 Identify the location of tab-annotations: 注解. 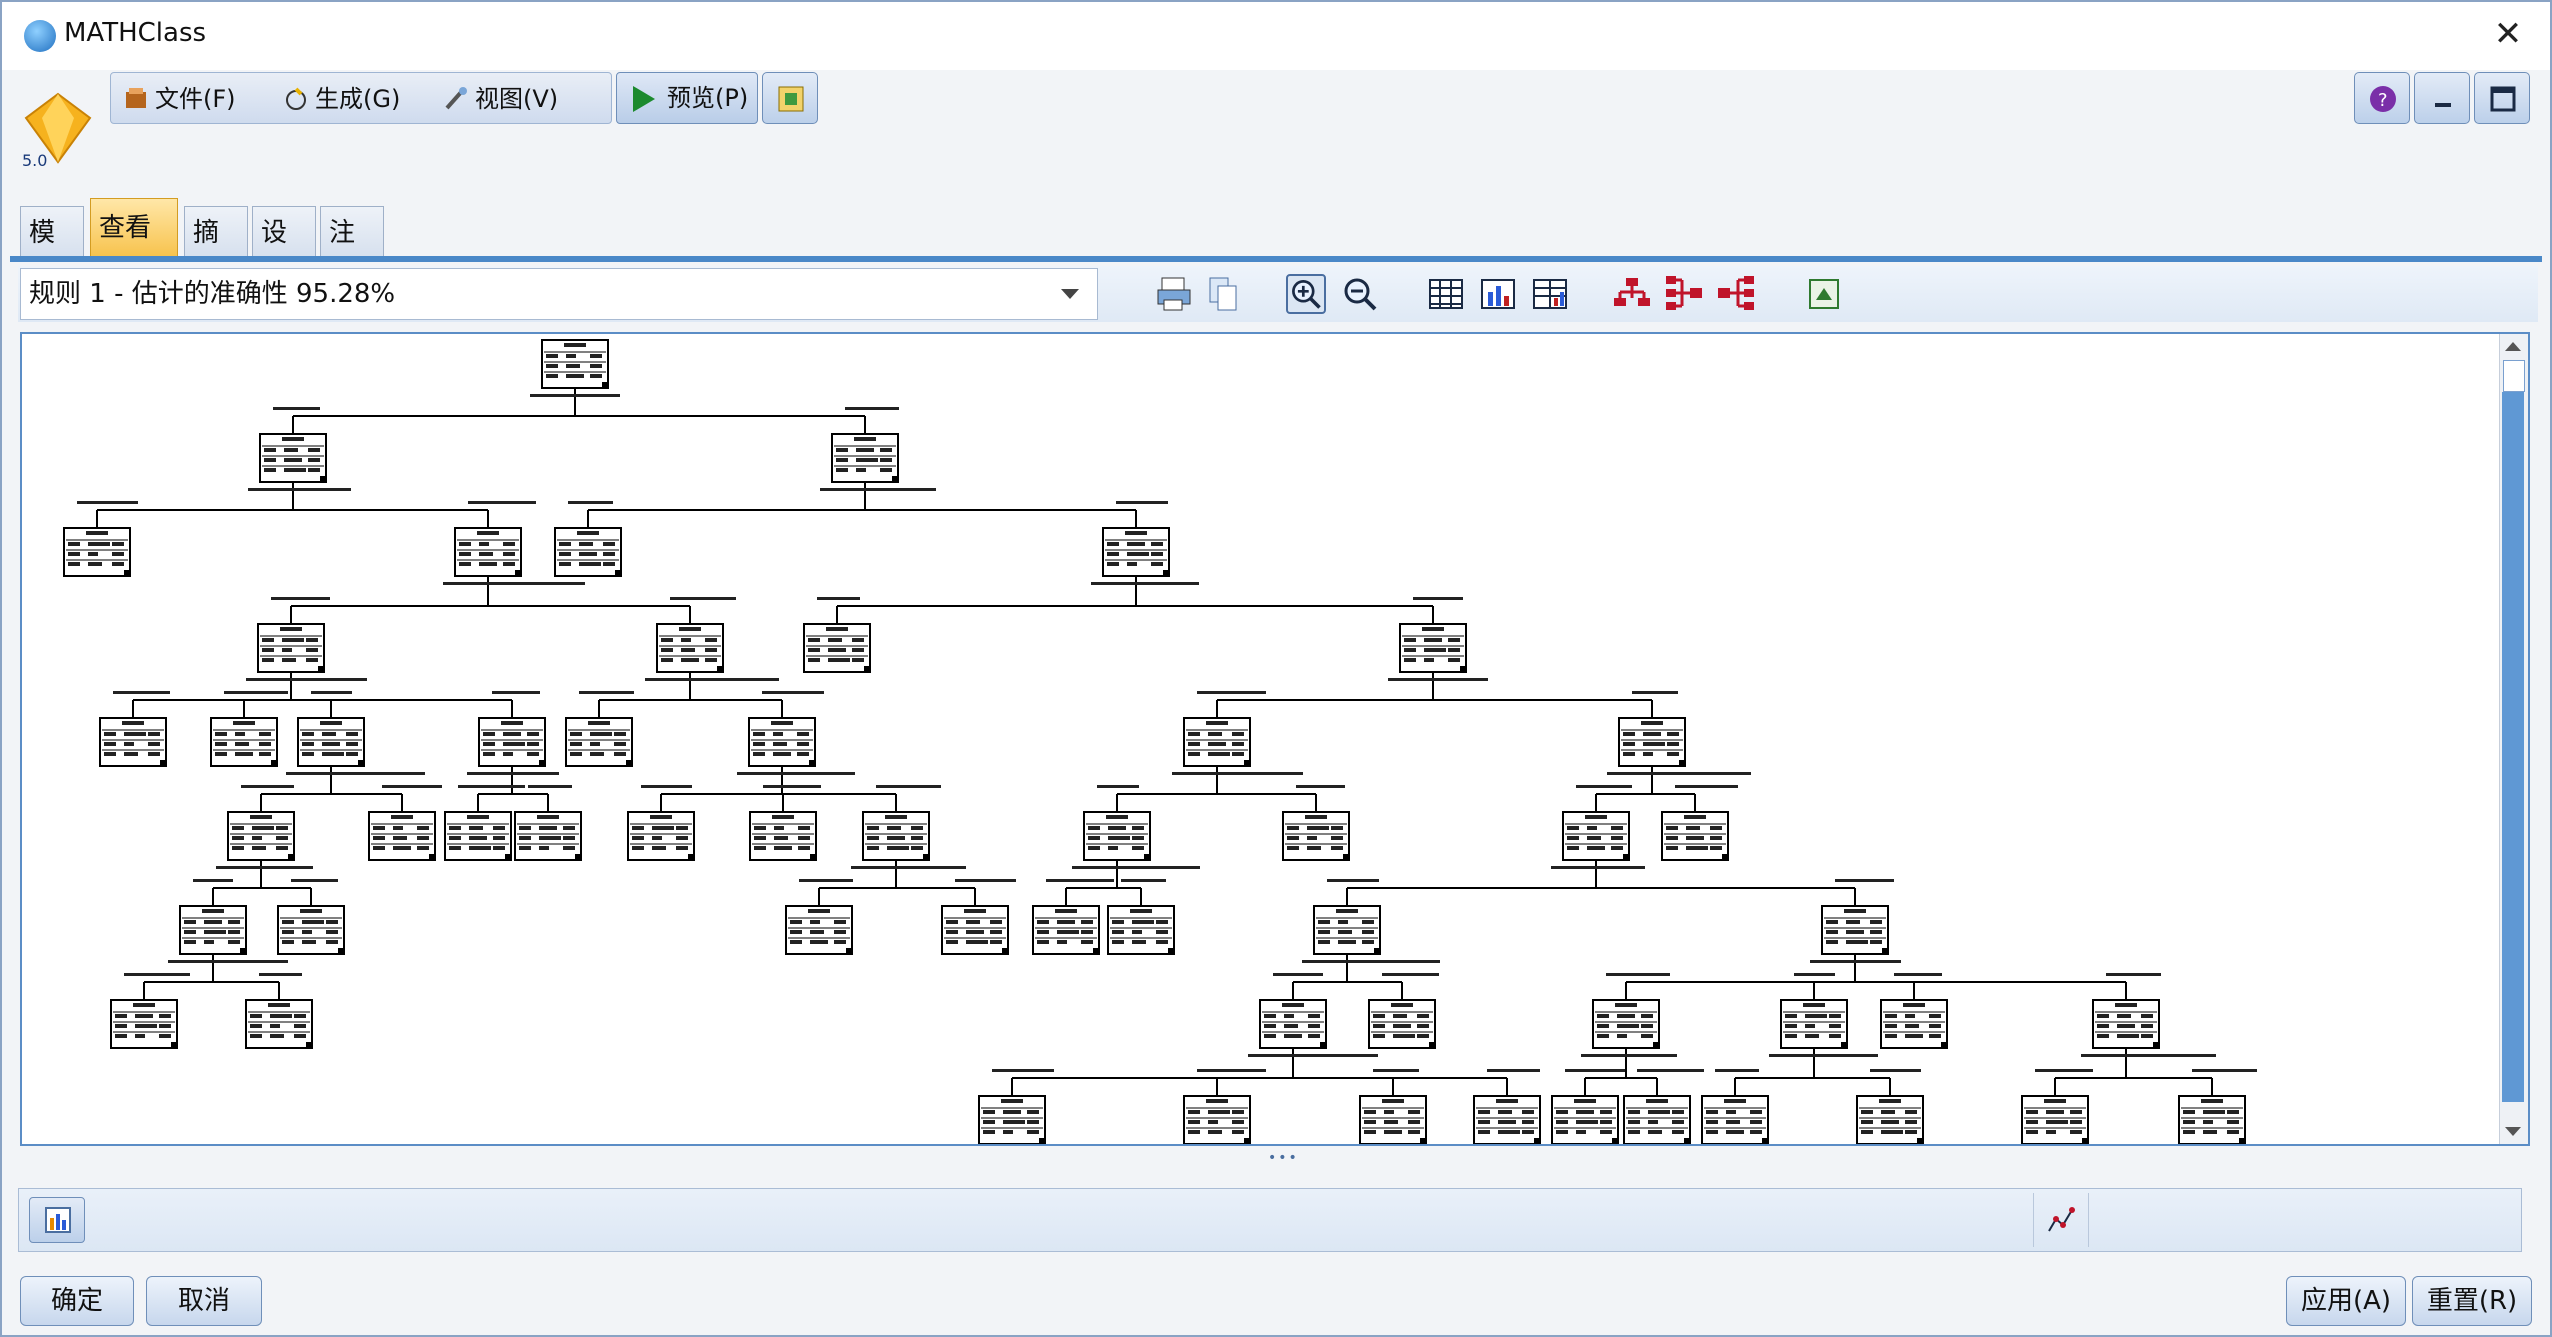
(352, 253).